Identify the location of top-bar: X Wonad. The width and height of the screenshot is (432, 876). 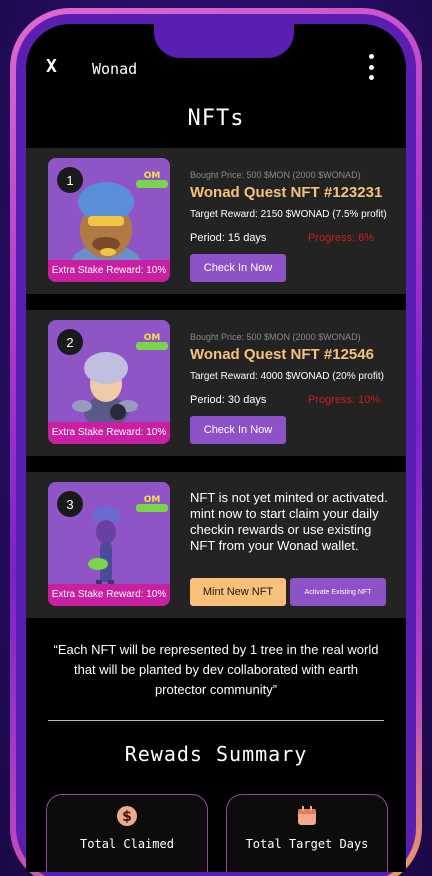
(216, 54).